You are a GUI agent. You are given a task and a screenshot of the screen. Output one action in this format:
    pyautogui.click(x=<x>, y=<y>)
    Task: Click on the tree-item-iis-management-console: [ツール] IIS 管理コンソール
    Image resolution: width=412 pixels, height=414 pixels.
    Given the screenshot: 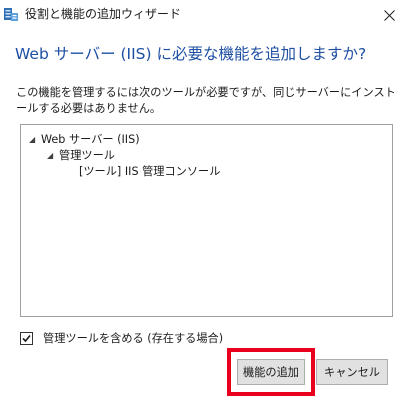 What is the action you would take?
    pyautogui.click(x=149, y=172)
    